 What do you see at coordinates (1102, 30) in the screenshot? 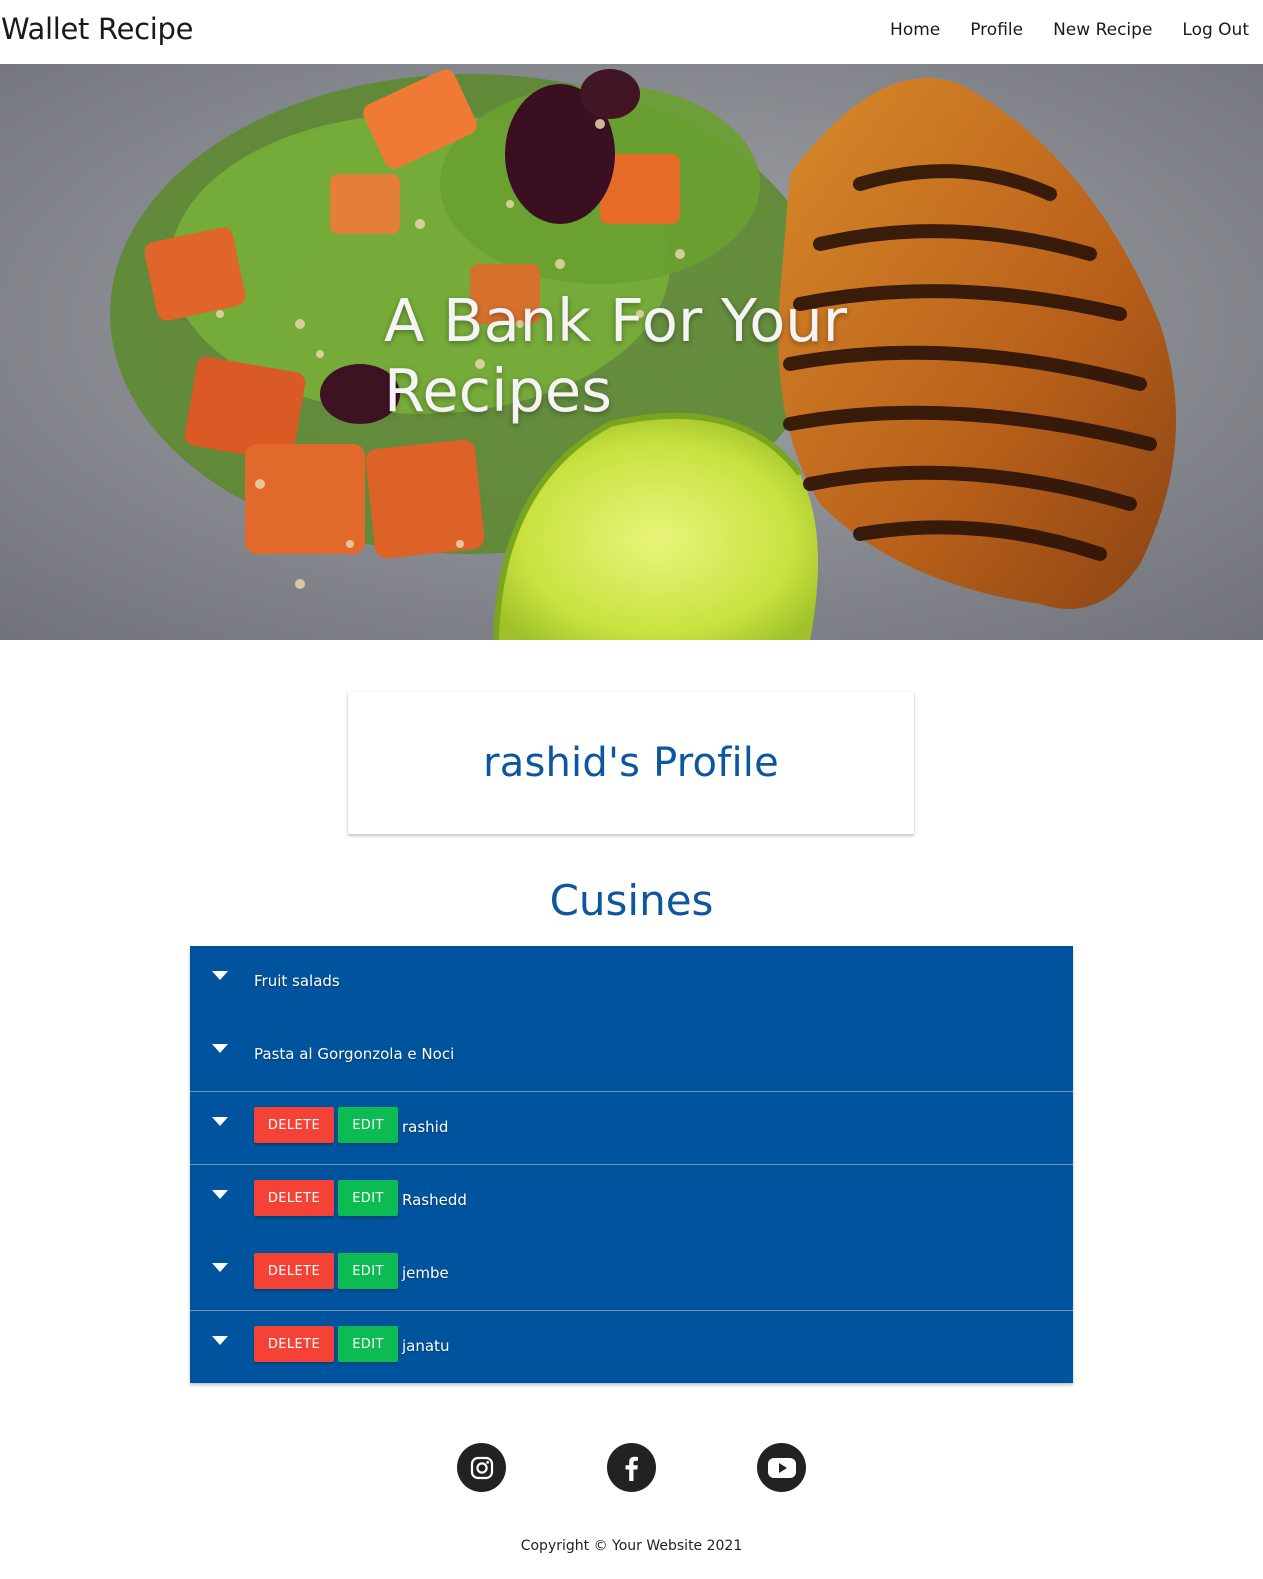
I see `nav-link-new-recipe: New Recipe` at bounding box center [1102, 30].